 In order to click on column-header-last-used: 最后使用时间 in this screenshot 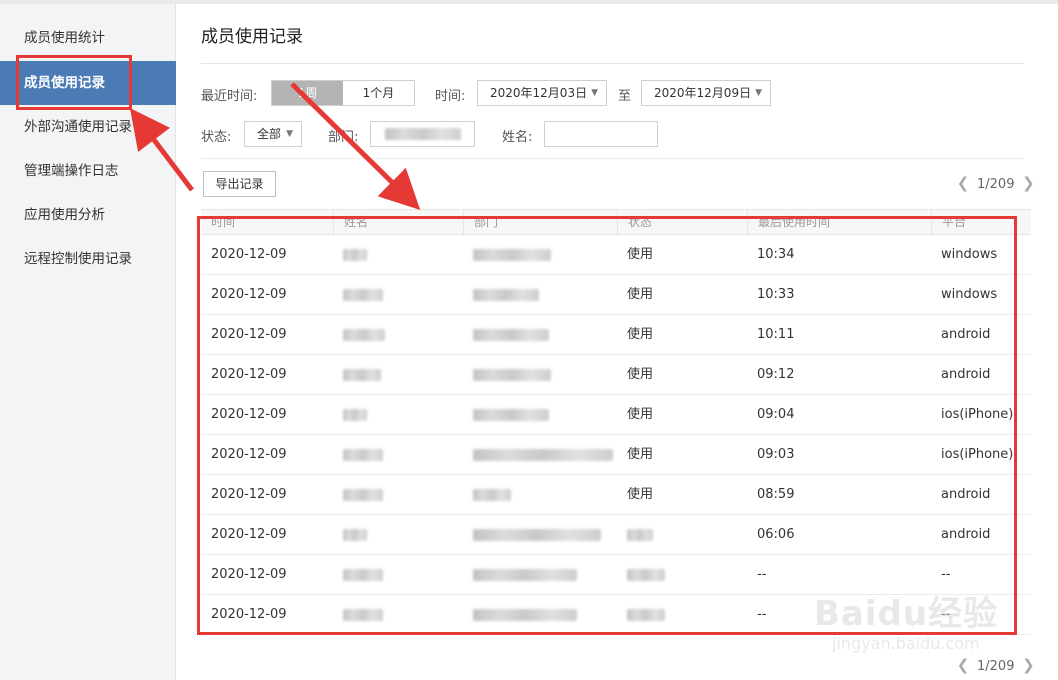, I will do `click(839, 223)`.